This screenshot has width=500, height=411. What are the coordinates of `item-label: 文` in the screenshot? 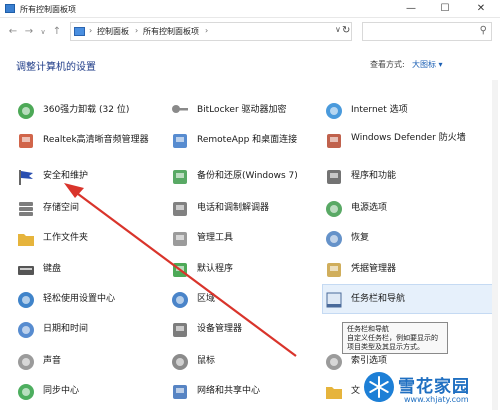 It's located at (356, 391).